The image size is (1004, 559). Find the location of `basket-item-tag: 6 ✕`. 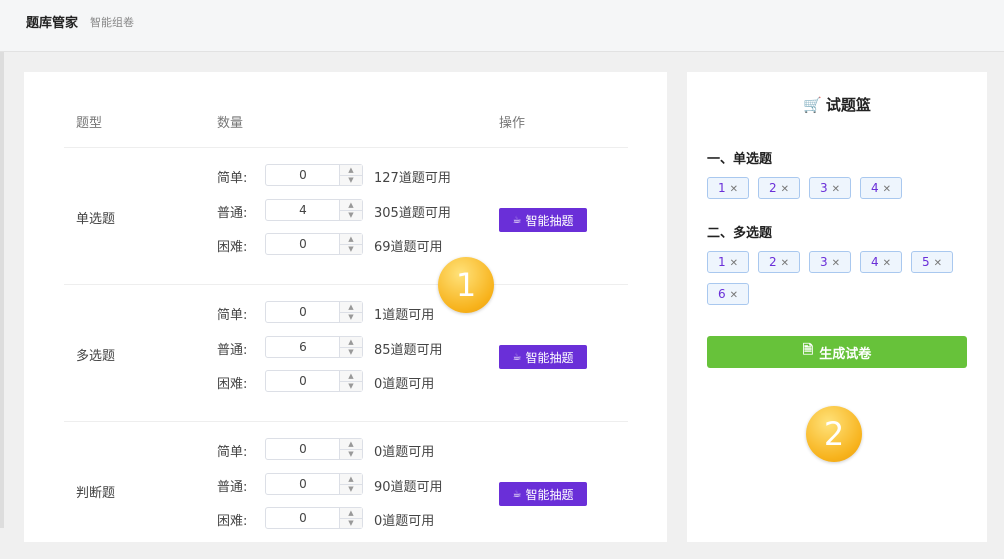

basket-item-tag: 6 ✕ is located at coordinates (728, 294).